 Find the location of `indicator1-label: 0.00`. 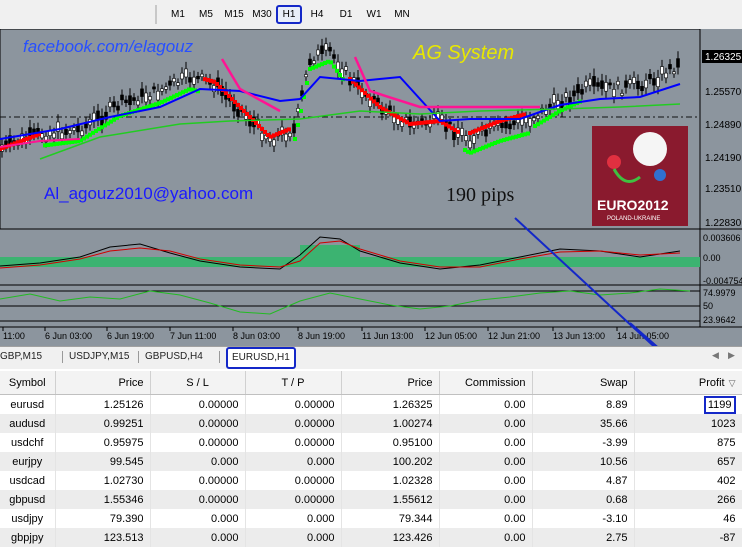

indicator1-label: 0.00 is located at coordinates (712, 258).